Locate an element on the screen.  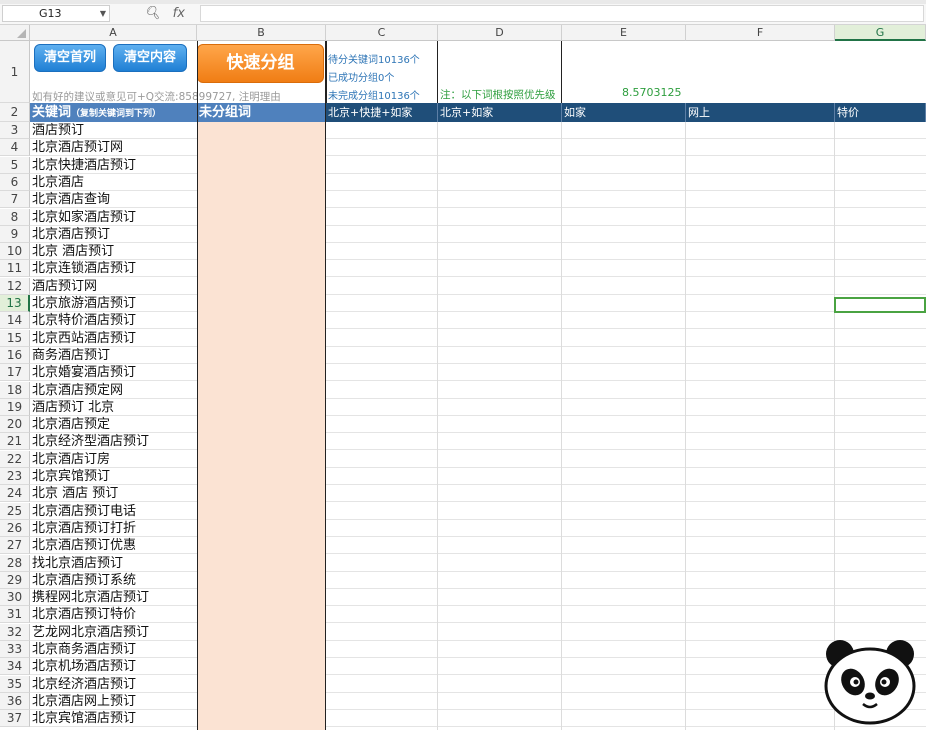
clear-first-column-button: 清空首列 is located at coordinates (70, 58).